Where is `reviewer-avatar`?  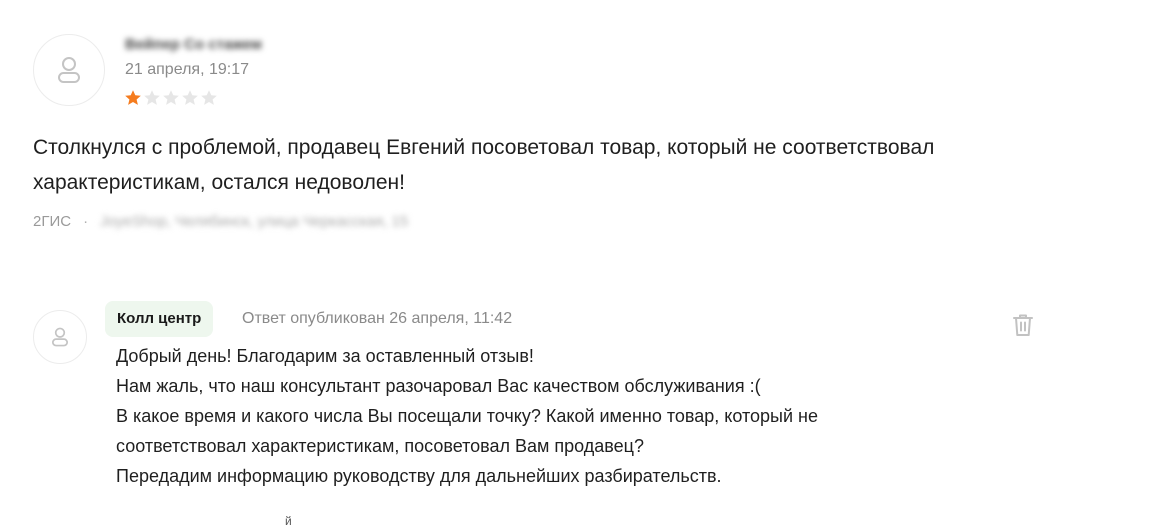
reviewer-avatar is located at coordinates (69, 70).